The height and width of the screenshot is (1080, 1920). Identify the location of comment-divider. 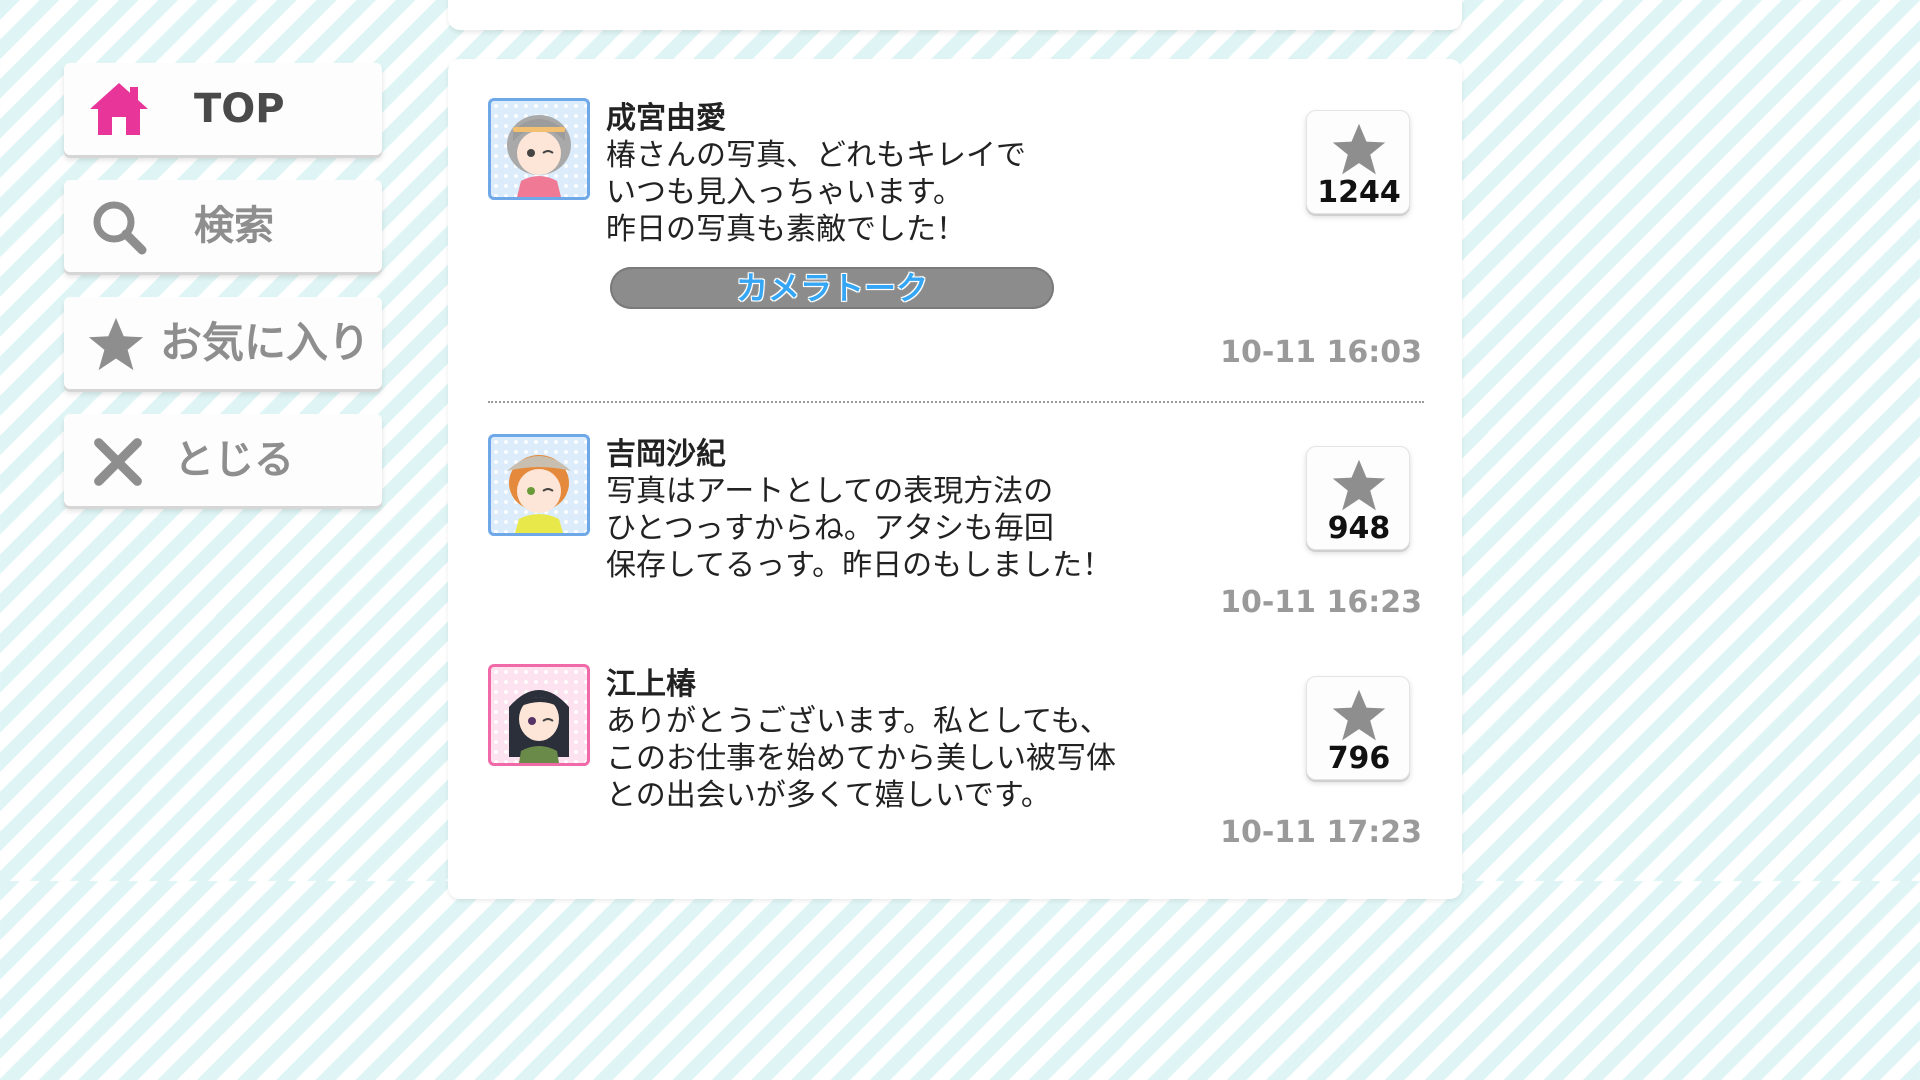
(956, 402).